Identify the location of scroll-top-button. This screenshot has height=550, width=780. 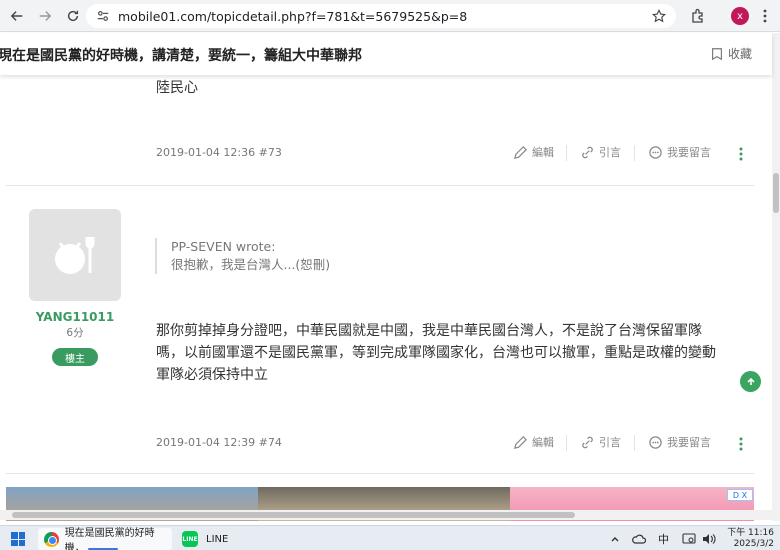
(750, 381).